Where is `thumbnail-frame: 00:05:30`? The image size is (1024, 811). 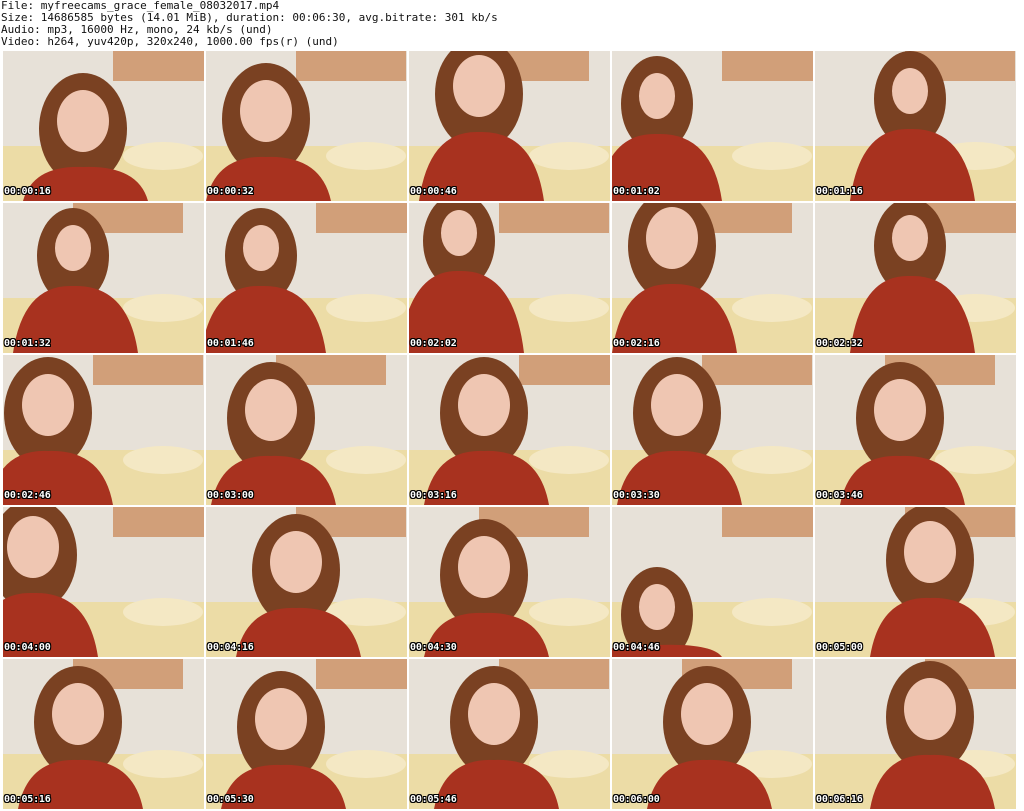 thumbnail-frame: 00:05:30 is located at coordinates (306, 734).